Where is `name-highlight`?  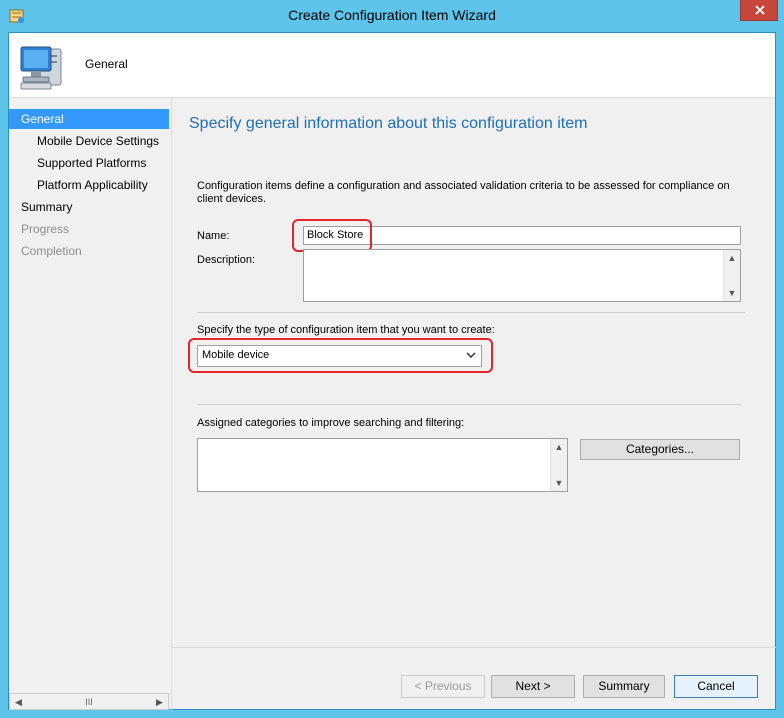
name-highlight is located at coordinates (332, 235).